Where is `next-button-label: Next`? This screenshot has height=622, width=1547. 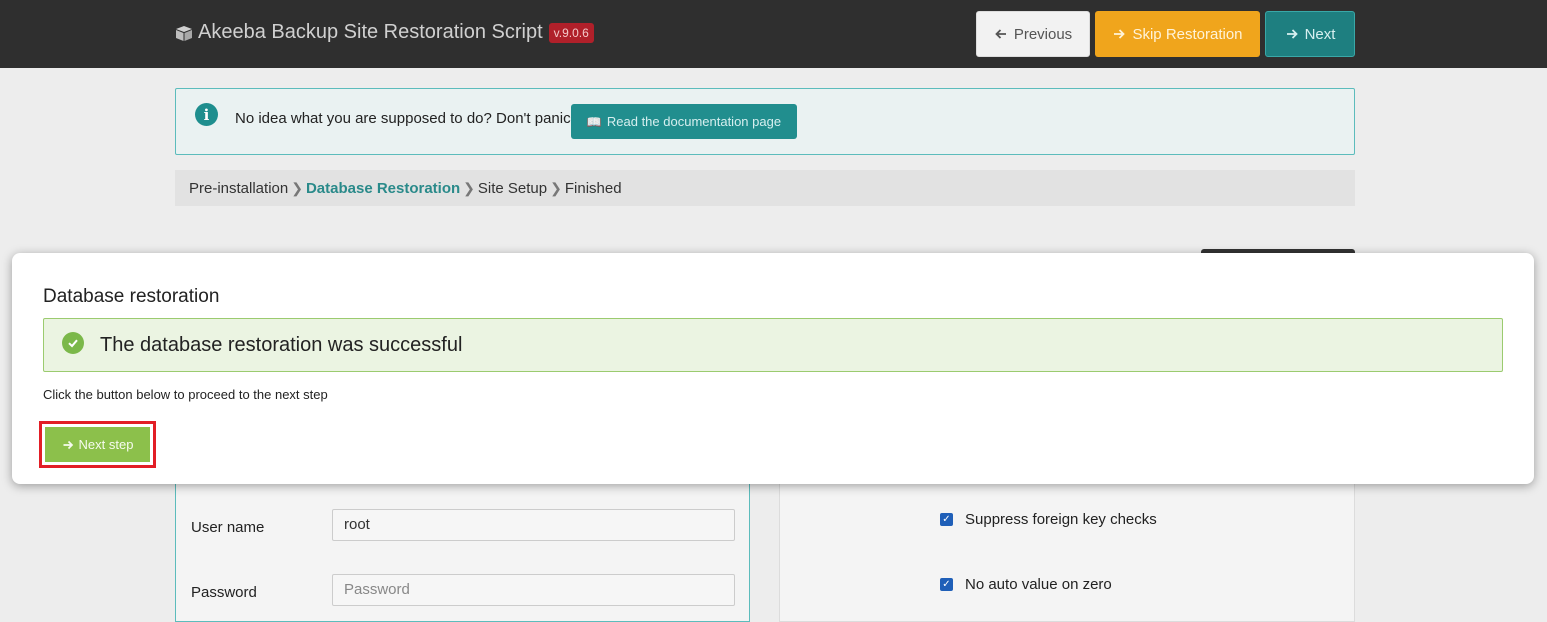 next-button-label: Next is located at coordinates (1320, 34).